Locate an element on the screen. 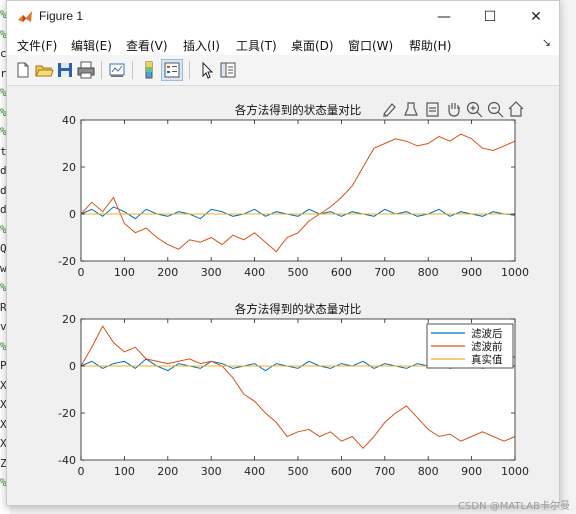  minimize-icon: — is located at coordinates (444, 17).